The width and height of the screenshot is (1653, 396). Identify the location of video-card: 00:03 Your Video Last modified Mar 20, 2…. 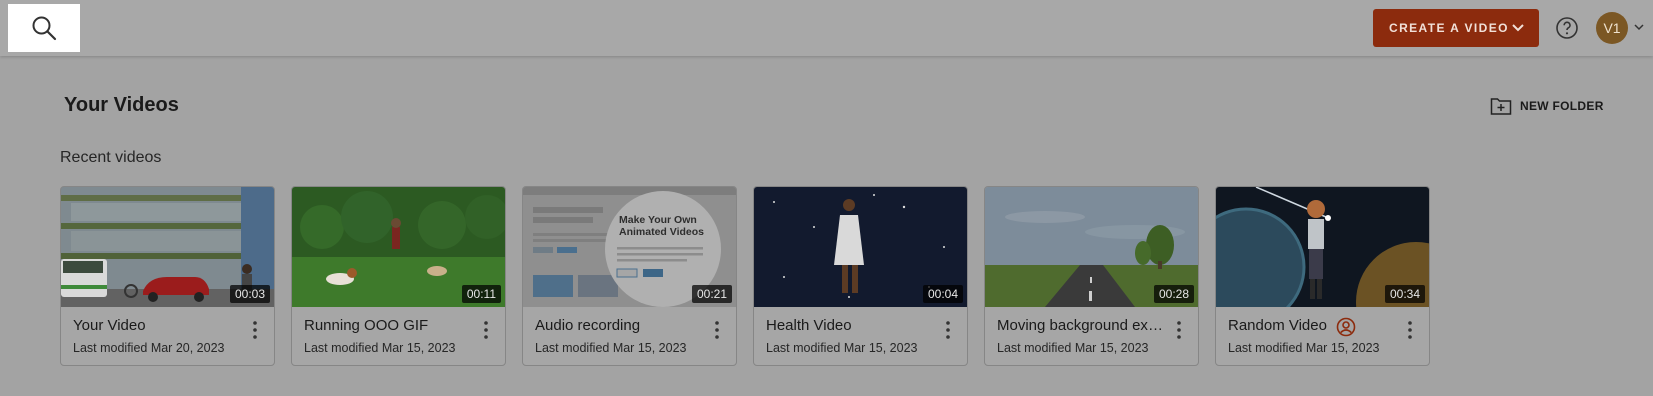
(167, 276).